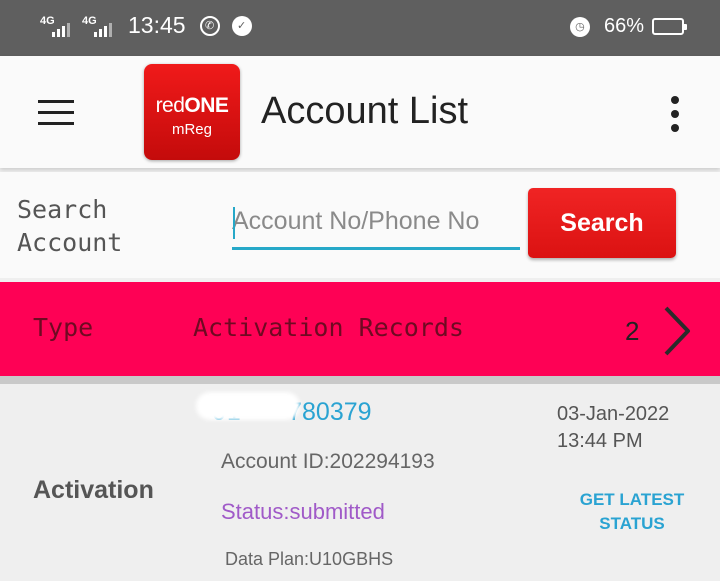  What do you see at coordinates (70, 226) in the screenshot?
I see `search-label: Search Account` at bounding box center [70, 226].